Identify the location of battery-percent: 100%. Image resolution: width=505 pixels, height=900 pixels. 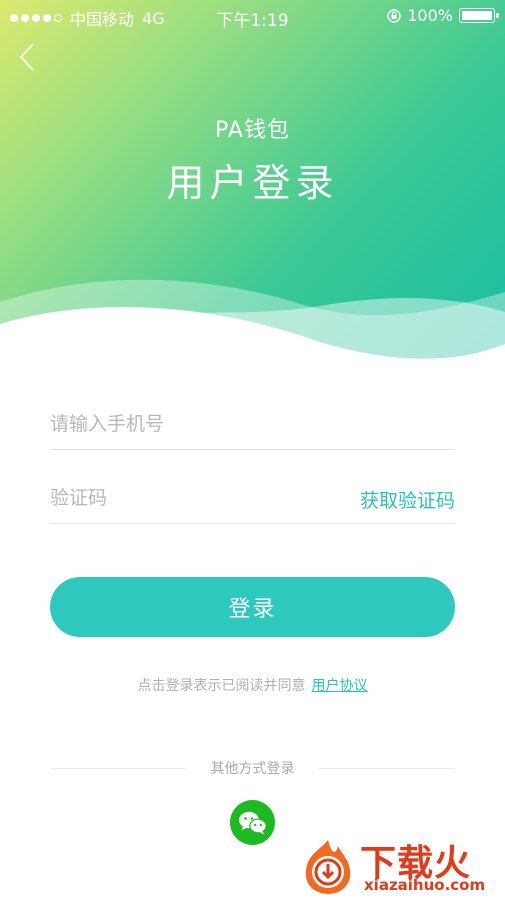
(430, 15).